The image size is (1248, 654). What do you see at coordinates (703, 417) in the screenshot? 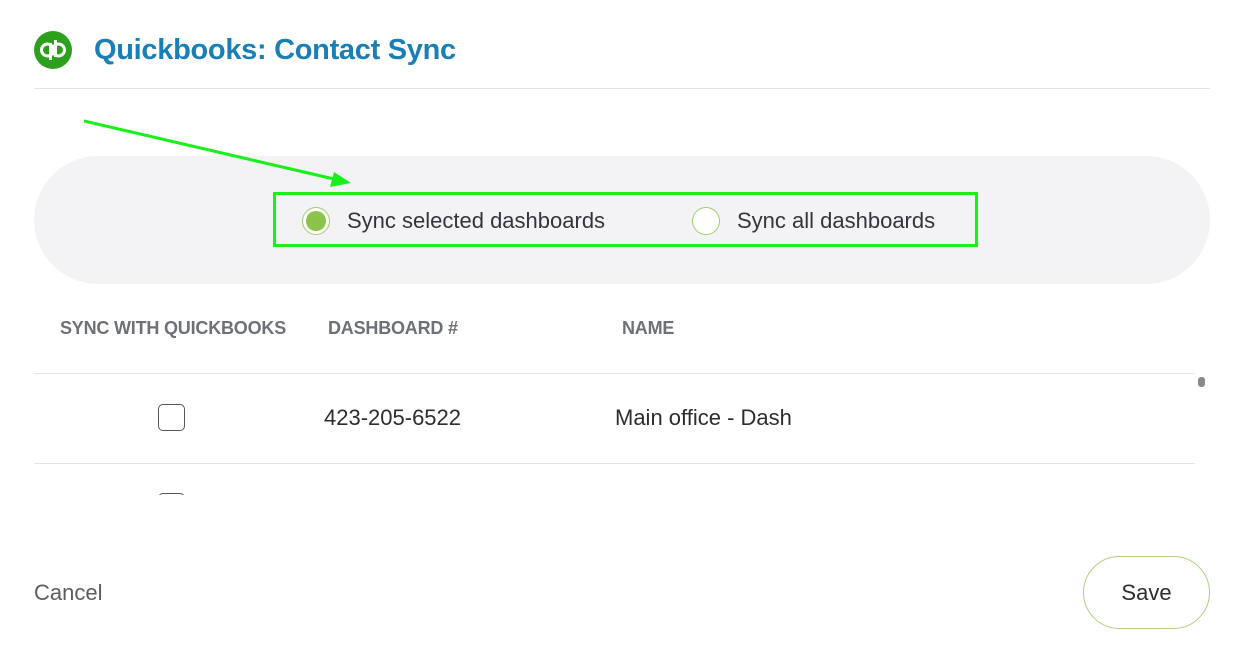
I see `row-name: Main office - Dash` at bounding box center [703, 417].